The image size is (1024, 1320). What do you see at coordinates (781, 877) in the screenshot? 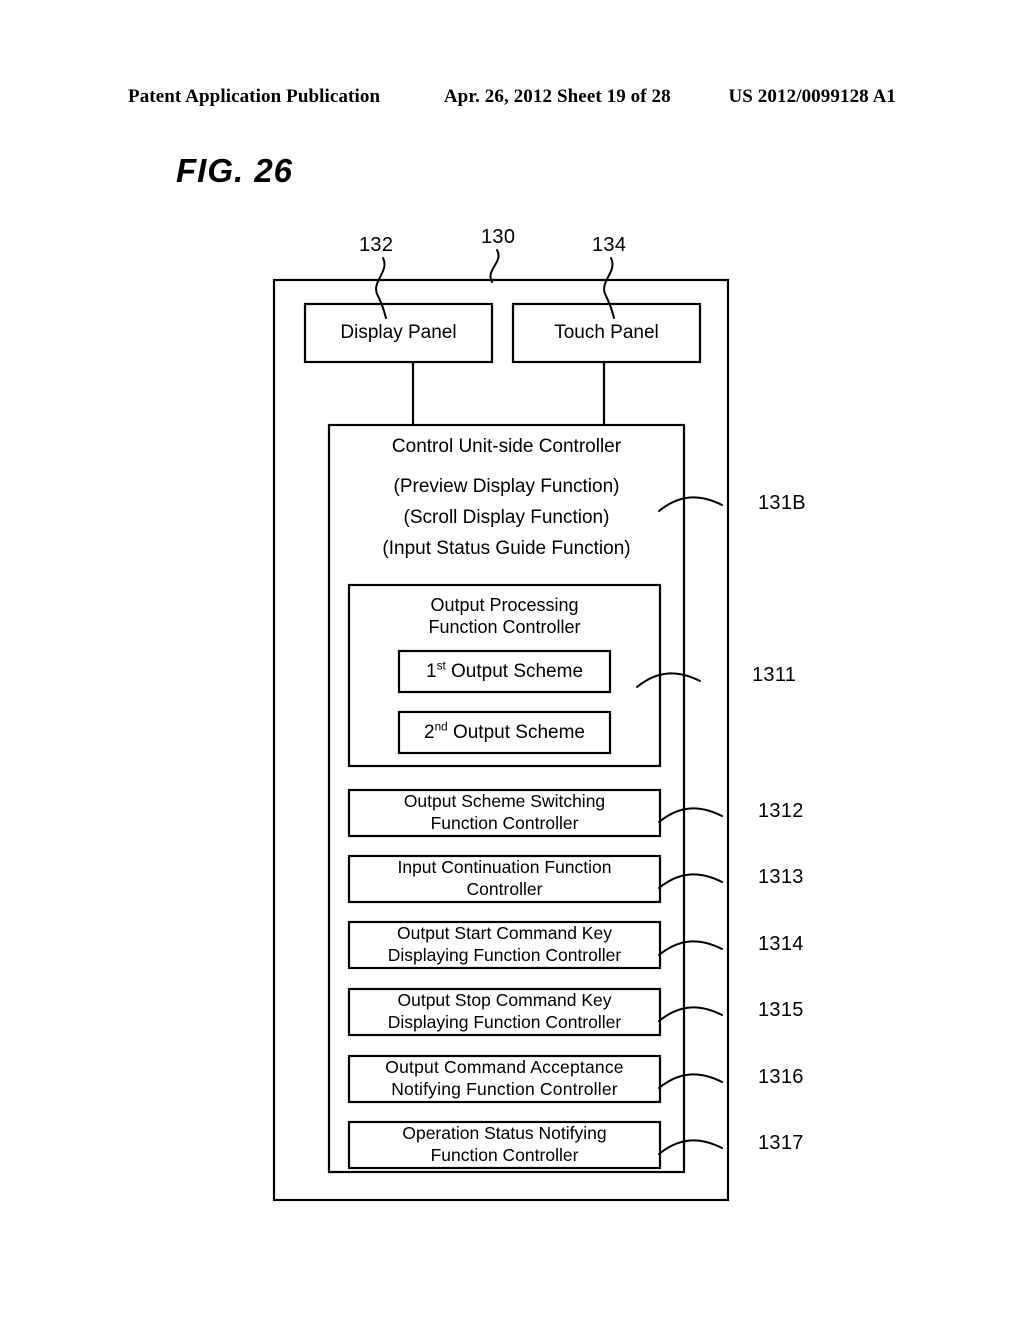
I see `callout-1313: 1313` at bounding box center [781, 877].